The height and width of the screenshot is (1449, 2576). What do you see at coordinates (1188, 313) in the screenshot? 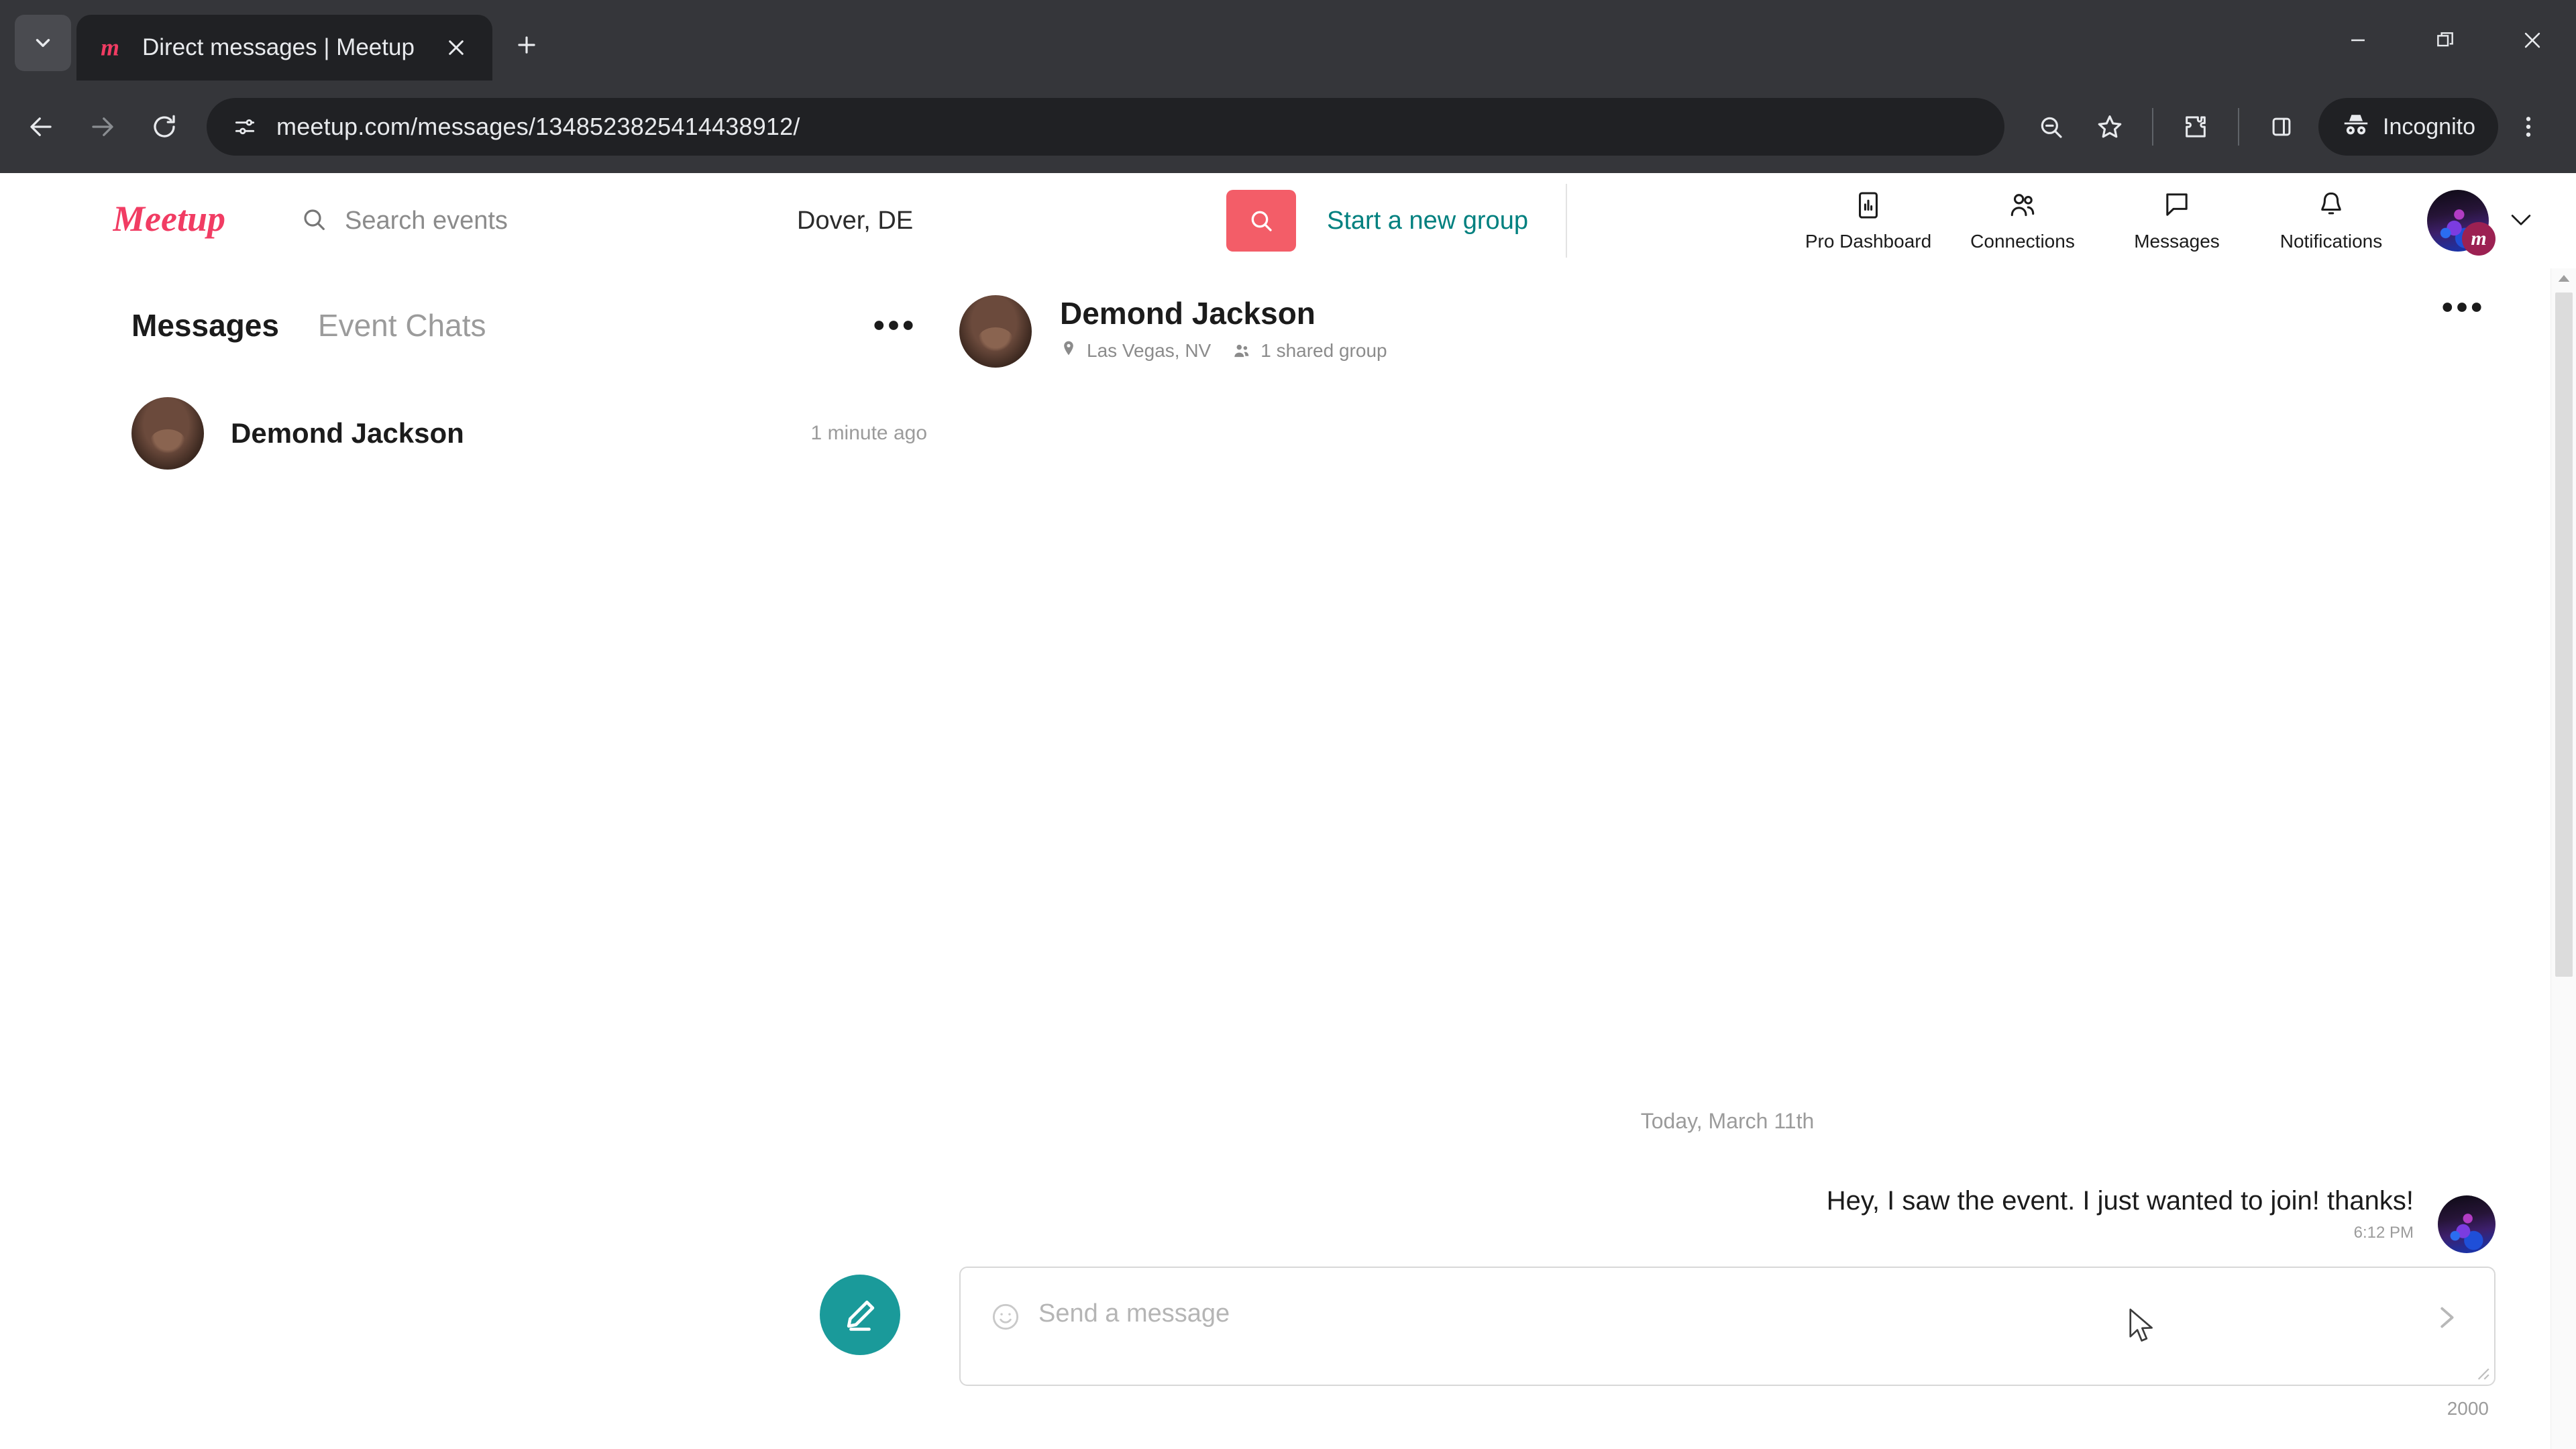
I see `thread-contact-name: Demond Jackson` at bounding box center [1188, 313].